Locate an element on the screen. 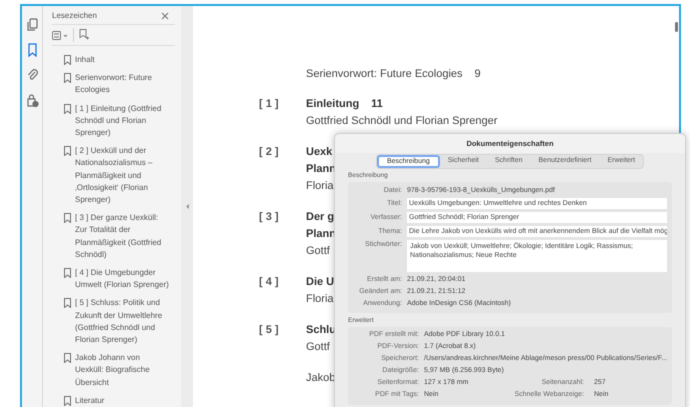 This screenshot has height=407, width=690. bookmark-item: Serienvorwort: Future Ecologies is located at coordinates (122, 84).